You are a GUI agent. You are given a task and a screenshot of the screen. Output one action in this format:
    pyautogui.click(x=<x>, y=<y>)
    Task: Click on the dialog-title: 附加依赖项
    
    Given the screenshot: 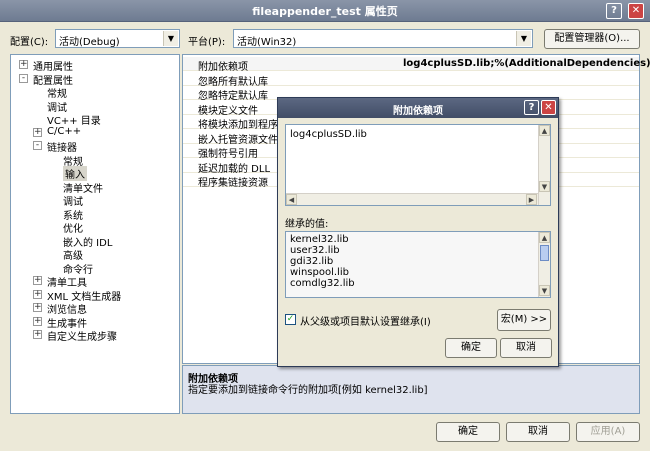 What is the action you would take?
    pyautogui.click(x=418, y=111)
    